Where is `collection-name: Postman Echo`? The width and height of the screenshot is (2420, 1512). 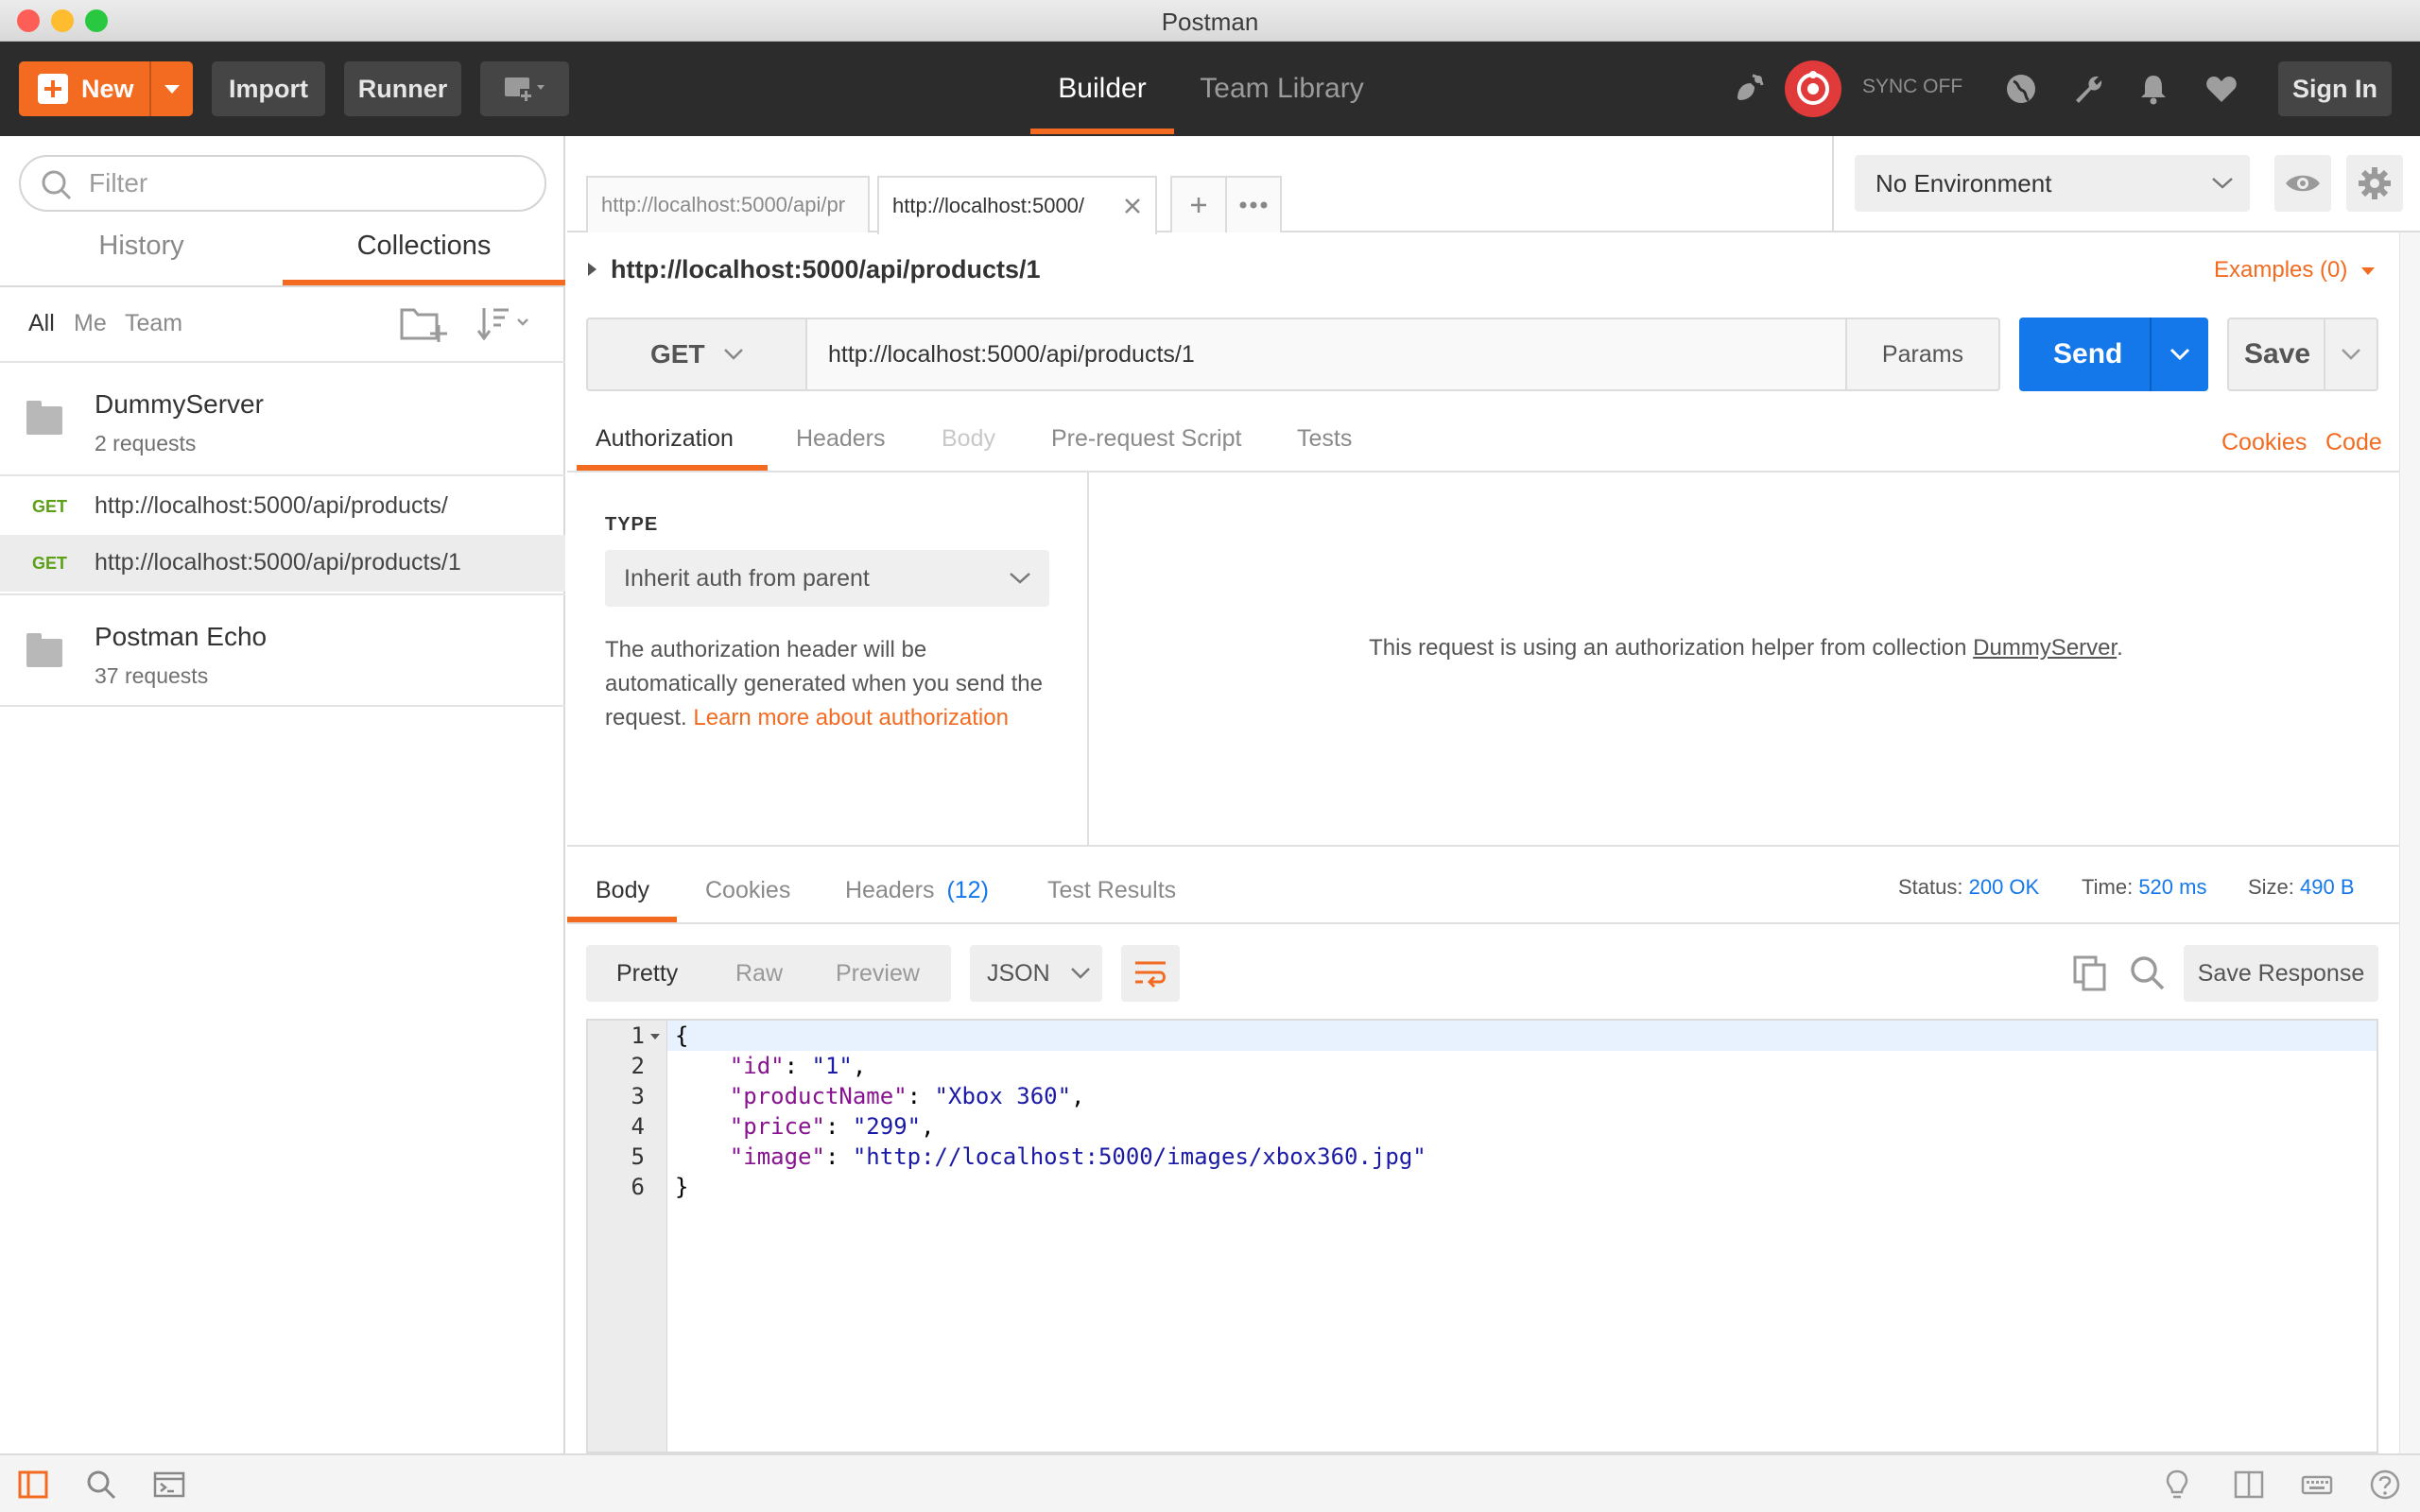 collection-name: Postman Echo is located at coordinates (181, 636).